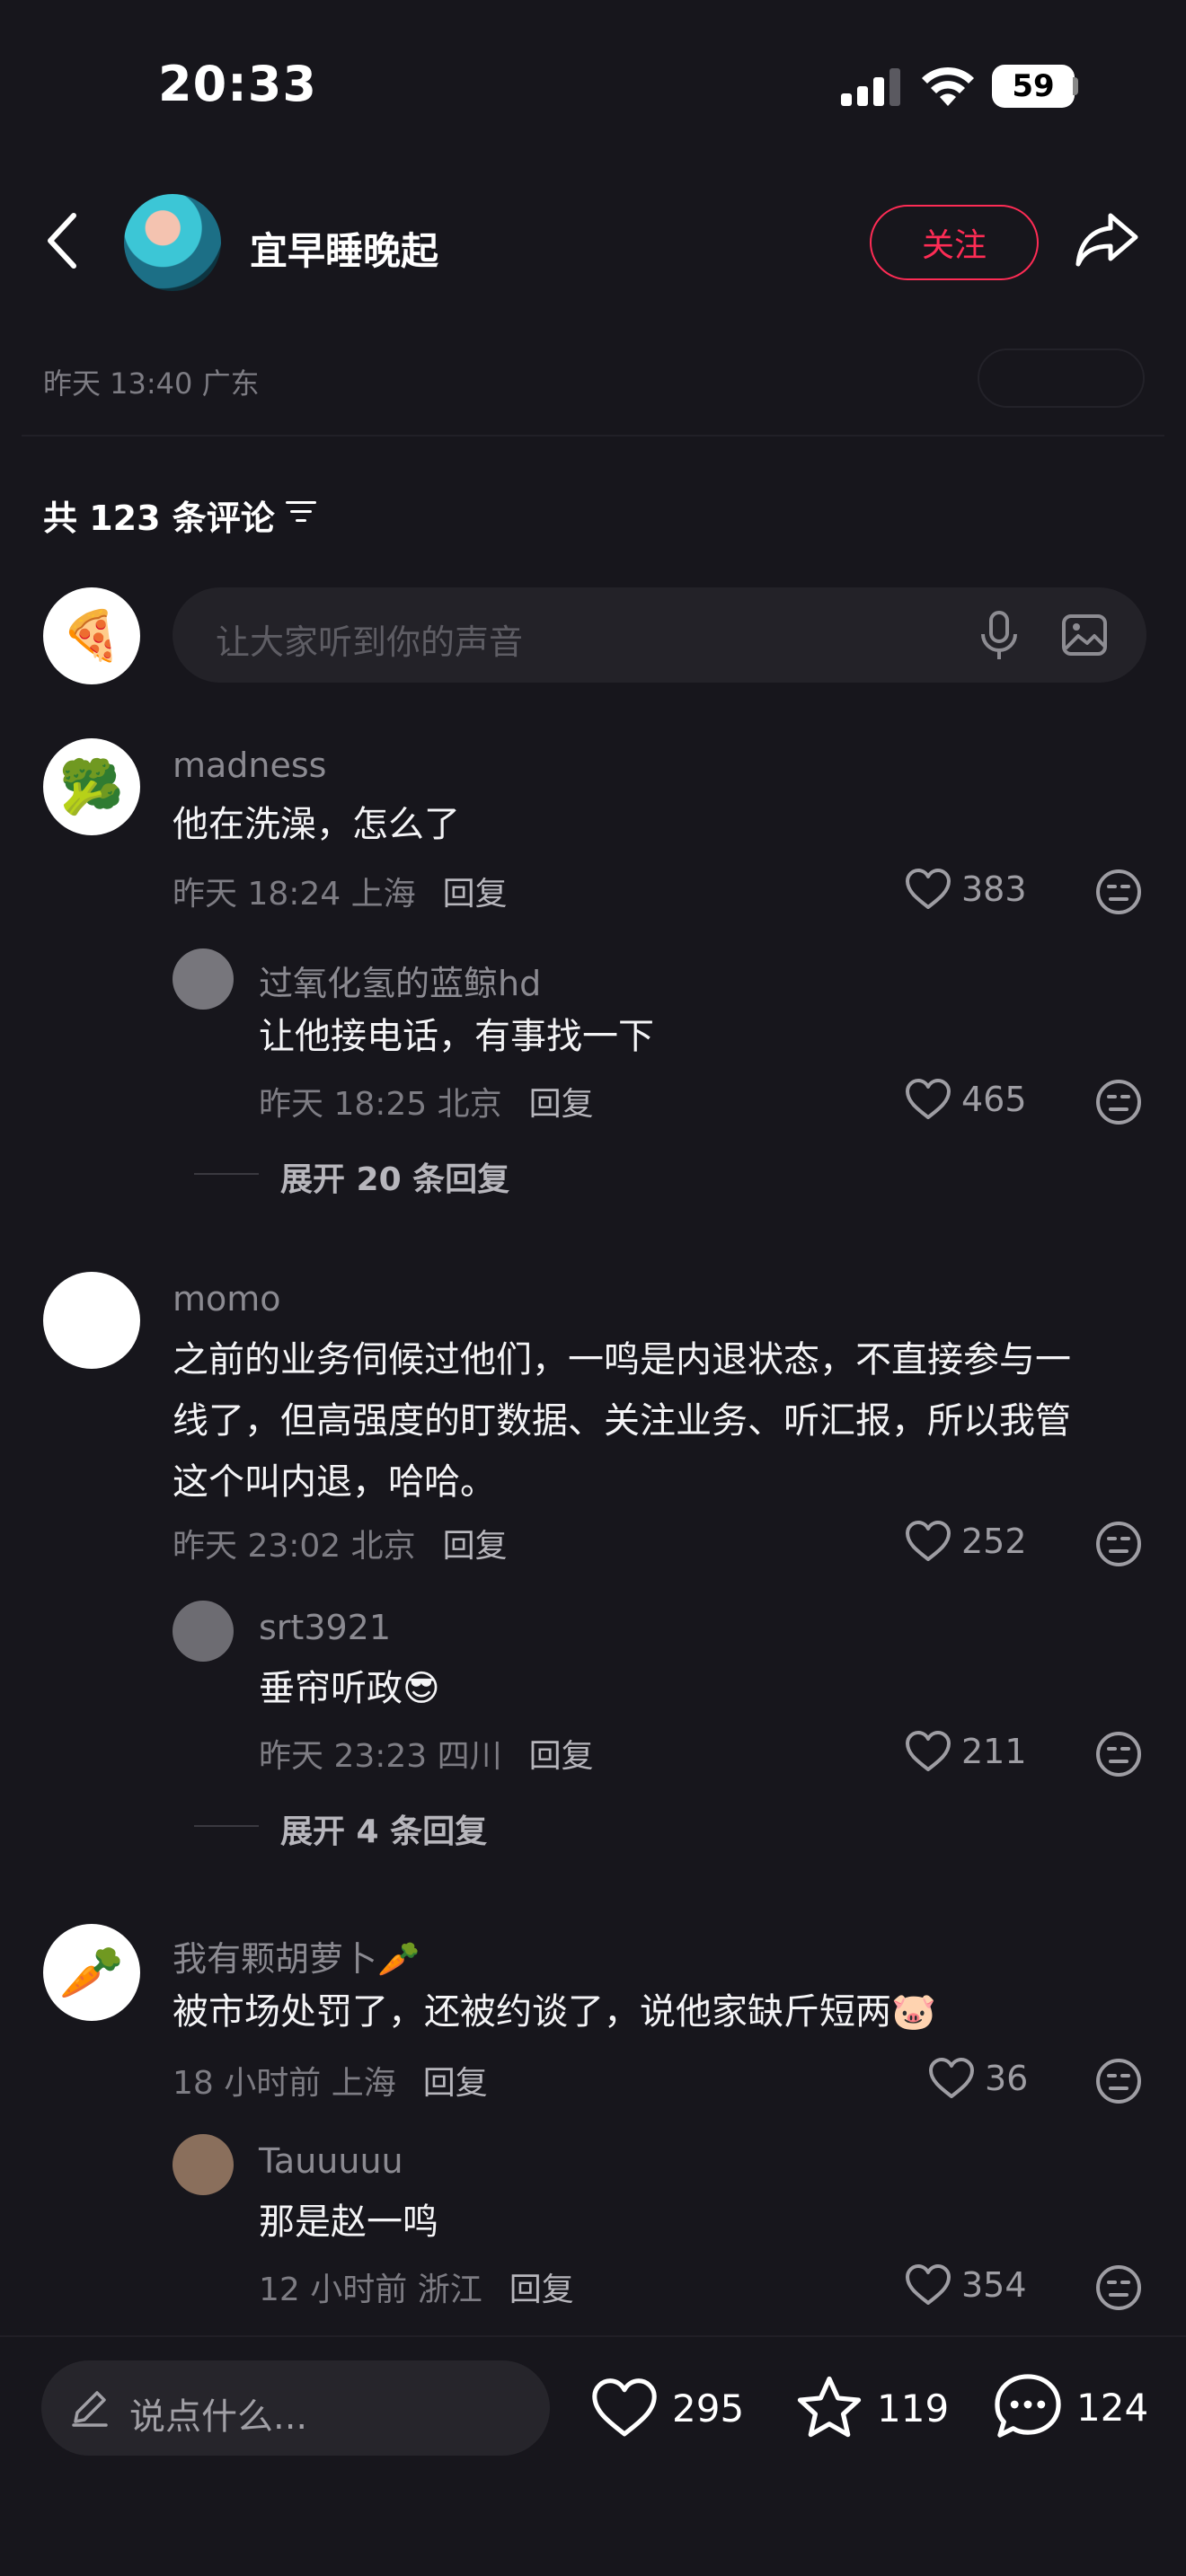 The image size is (1186, 2576). What do you see at coordinates (994, 1099) in the screenshot?
I see `like-count: 465` at bounding box center [994, 1099].